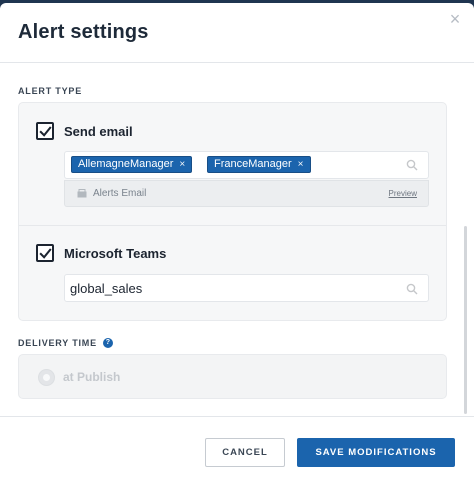  What do you see at coordinates (126, 164) in the screenshot?
I see `recipient-tag-label: AllemagneManager` at bounding box center [126, 164].